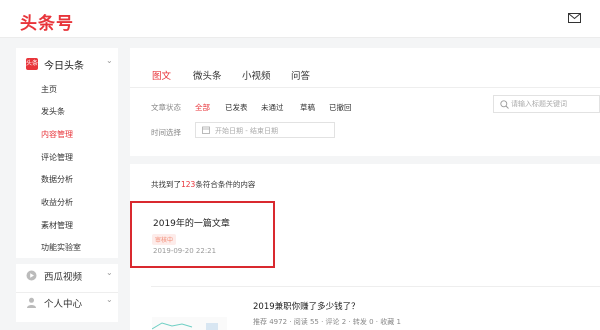 Image resolution: width=600 pixels, height=330 pixels. What do you see at coordinates (327, 322) in the screenshot?
I see `article-stats: 推荐 4972 · 阅读 55 · 评论 2 · 转发 0 · 收藏 1` at bounding box center [327, 322].